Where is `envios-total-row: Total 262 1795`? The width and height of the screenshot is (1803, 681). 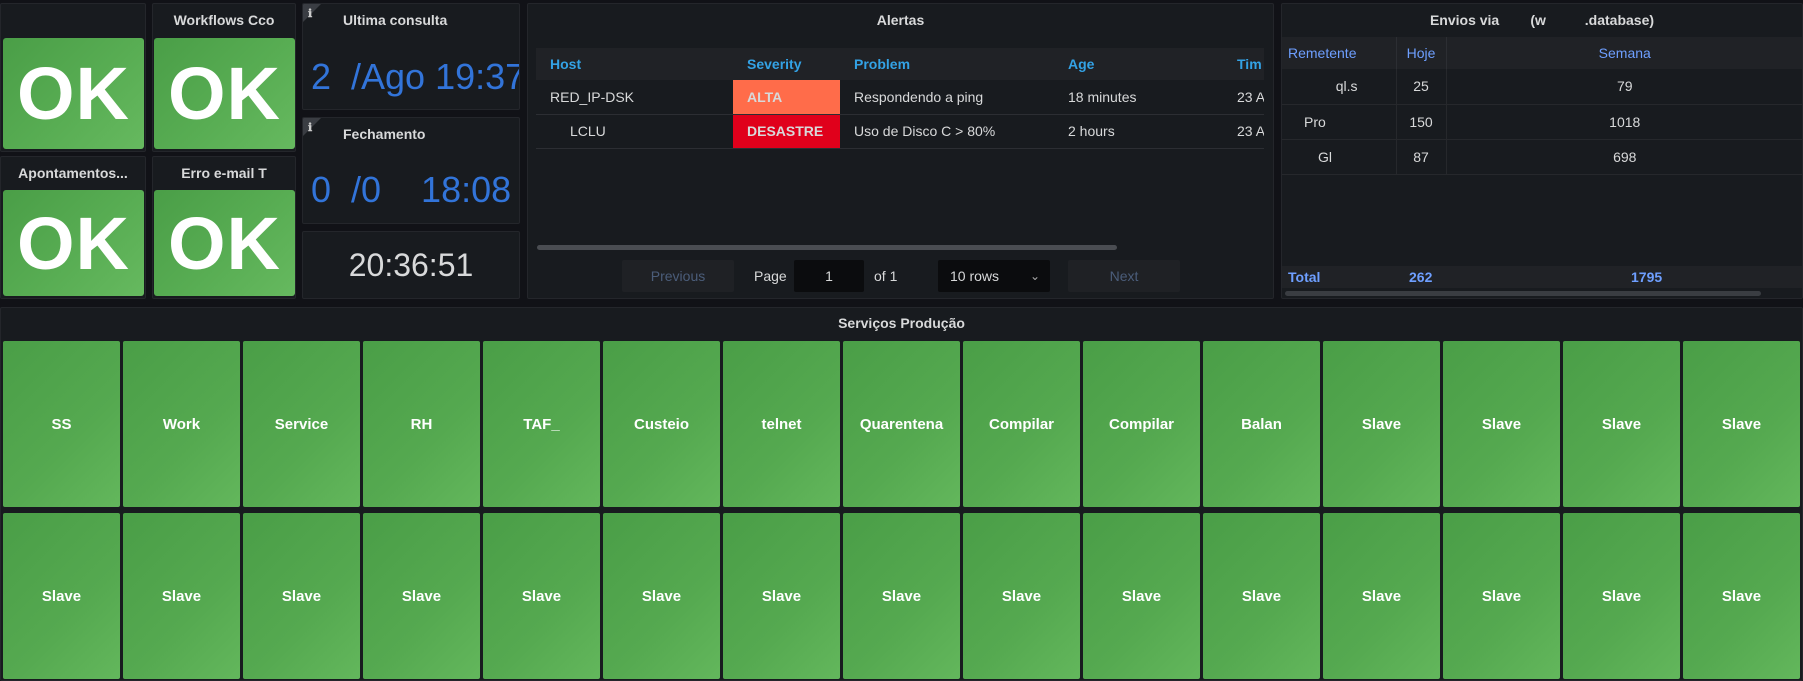
envios-total-row: Total 262 1795 is located at coordinates (1542, 277).